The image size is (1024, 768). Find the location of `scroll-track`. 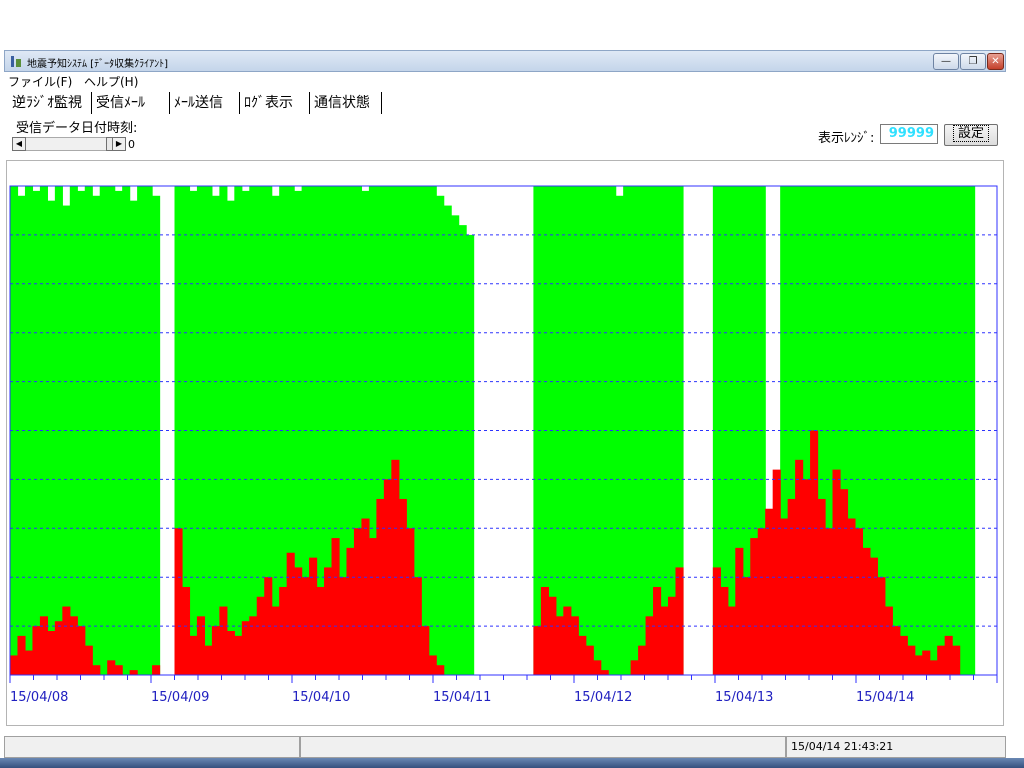

scroll-track is located at coordinates (66, 144).